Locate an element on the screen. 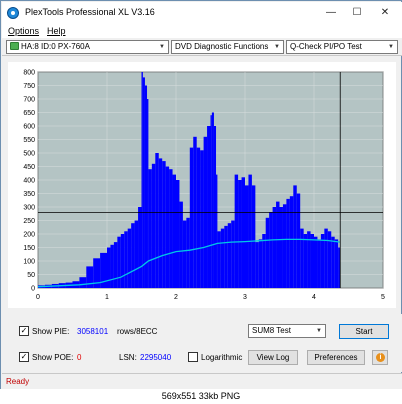 This screenshot has height=404, width=402. status-text: Ready is located at coordinates (18, 381).